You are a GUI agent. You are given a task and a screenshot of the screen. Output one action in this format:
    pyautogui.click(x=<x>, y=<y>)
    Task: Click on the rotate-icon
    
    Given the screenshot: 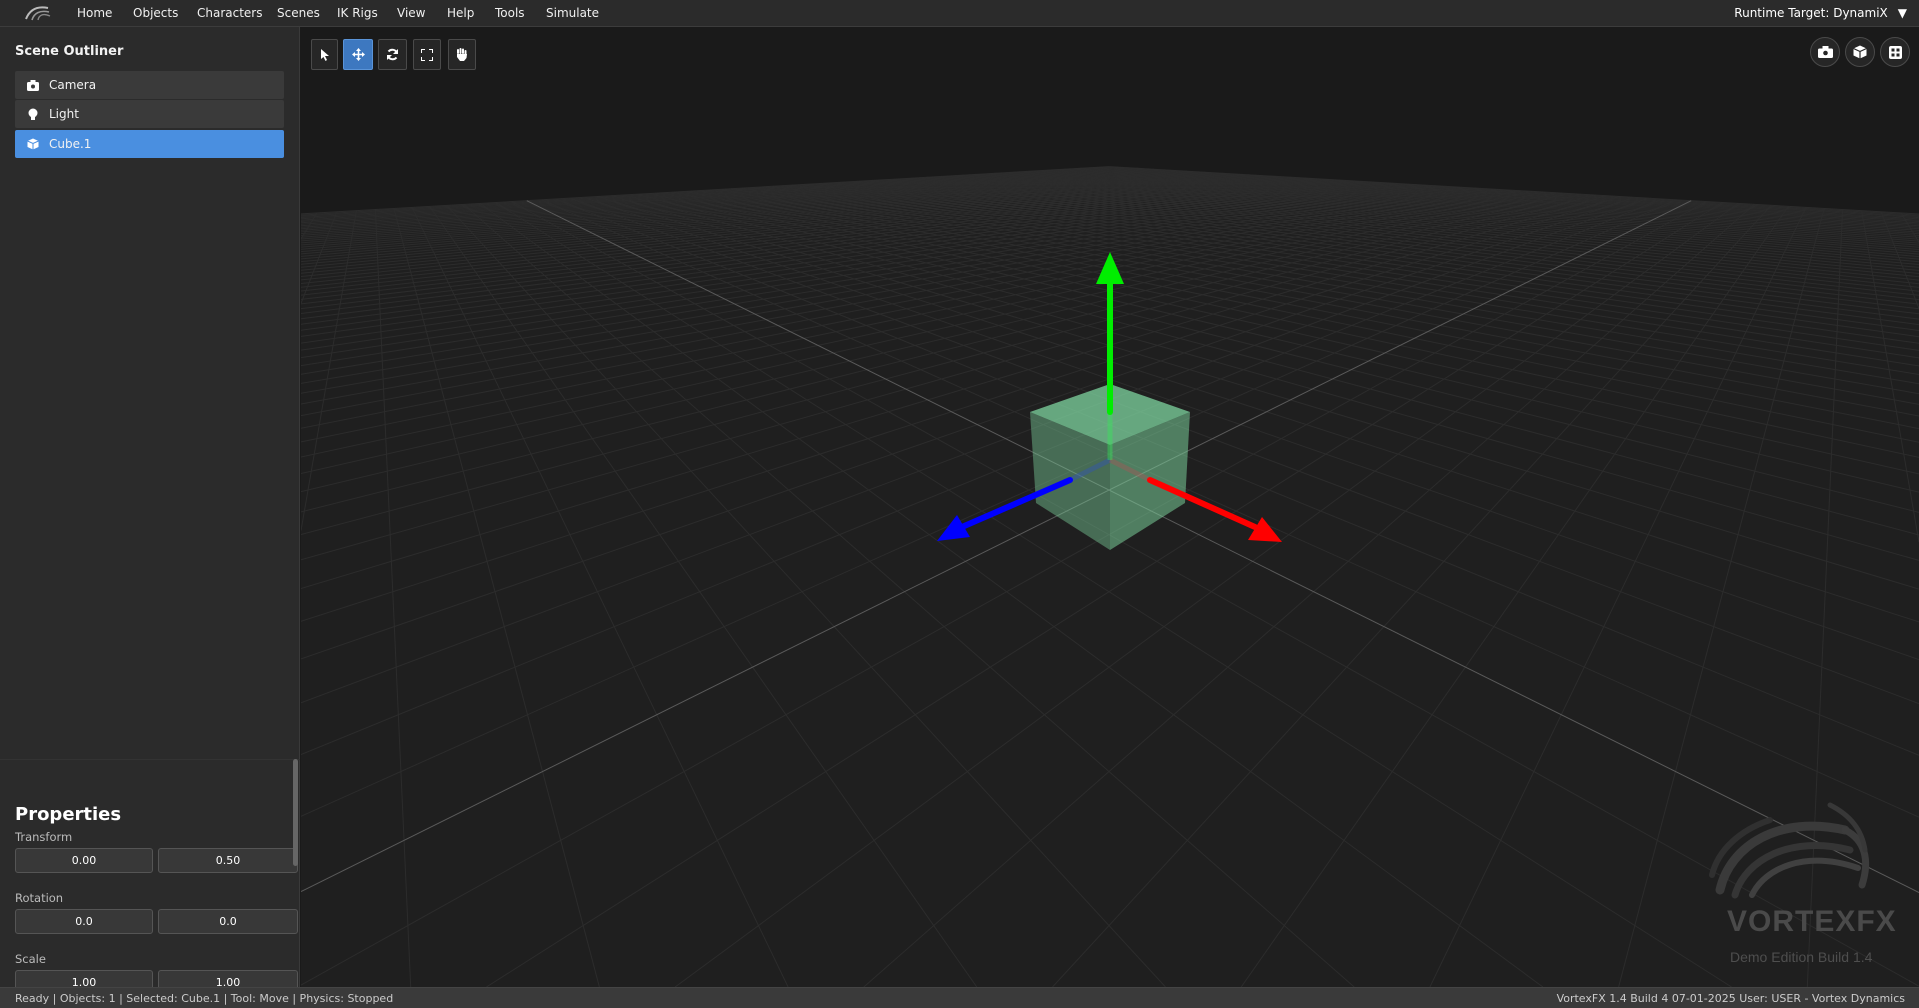 What is the action you would take?
    pyautogui.click(x=392, y=54)
    